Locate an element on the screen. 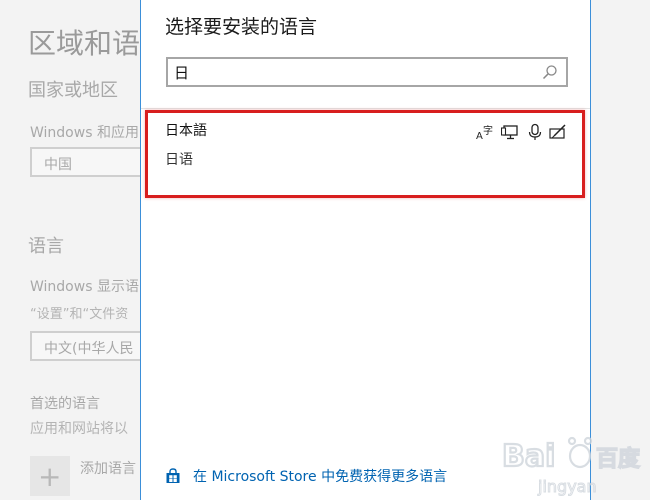  language-search-box is located at coordinates (367, 72).